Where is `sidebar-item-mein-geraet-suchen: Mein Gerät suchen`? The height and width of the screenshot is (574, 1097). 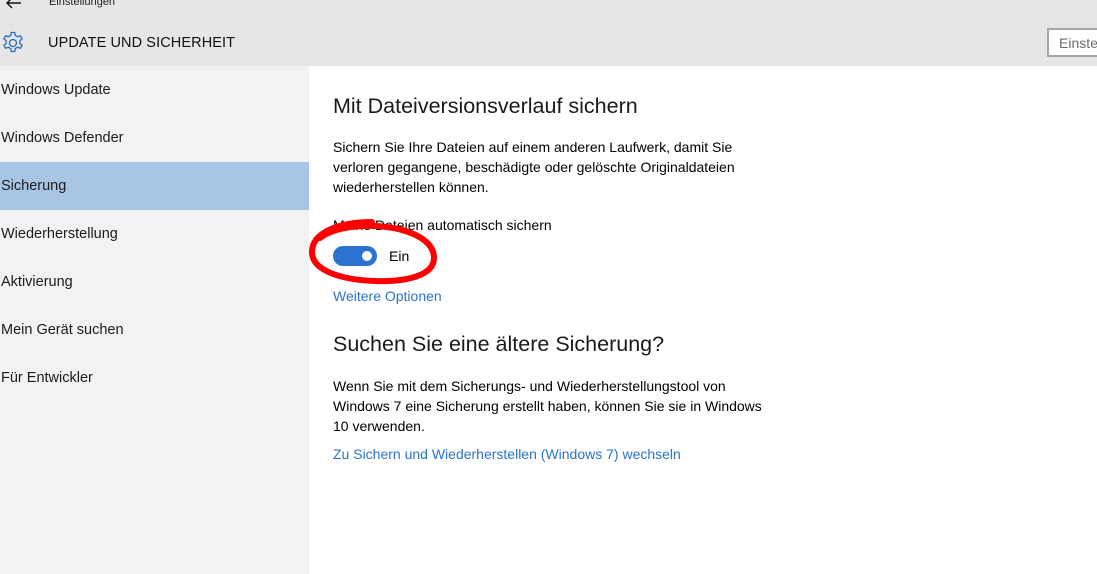
sidebar-item-mein-geraet-suchen: Mein Gerät suchen is located at coordinates (154, 330).